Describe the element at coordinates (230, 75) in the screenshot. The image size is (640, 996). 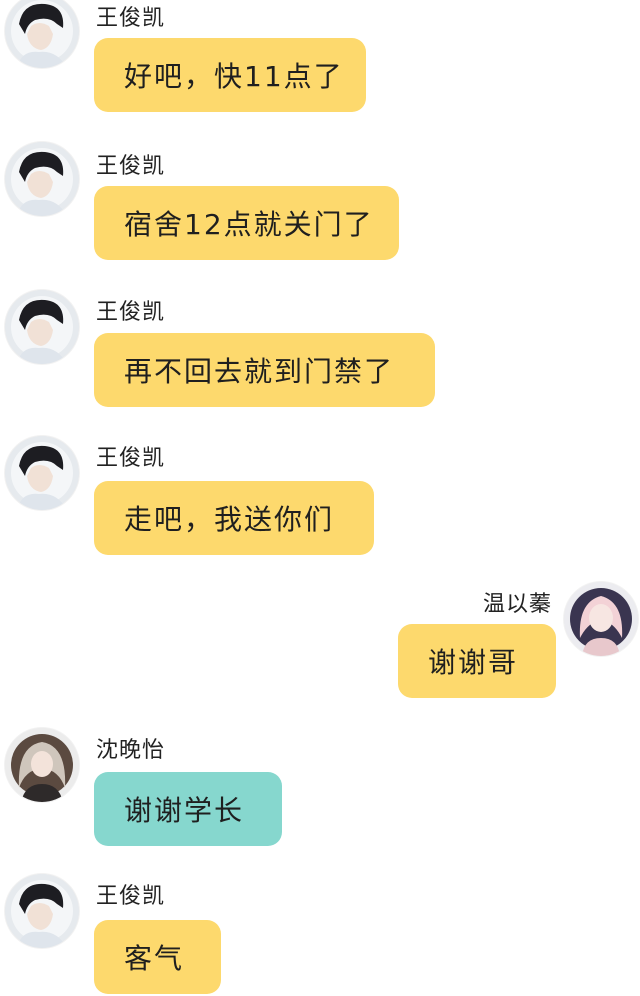
I see `message-bubble: 好吧，快11点了` at that location.